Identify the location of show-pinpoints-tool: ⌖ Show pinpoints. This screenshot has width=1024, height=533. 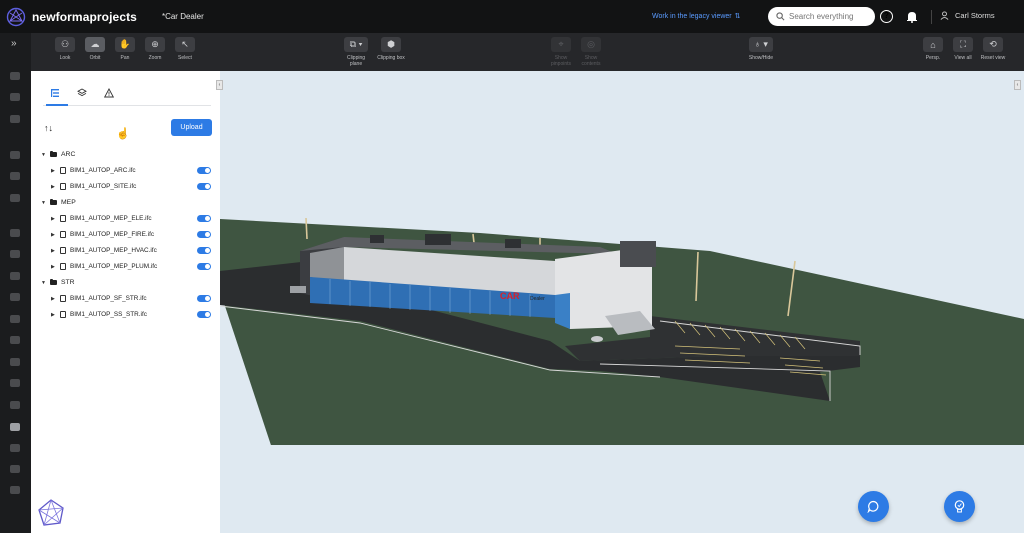
(561, 52).